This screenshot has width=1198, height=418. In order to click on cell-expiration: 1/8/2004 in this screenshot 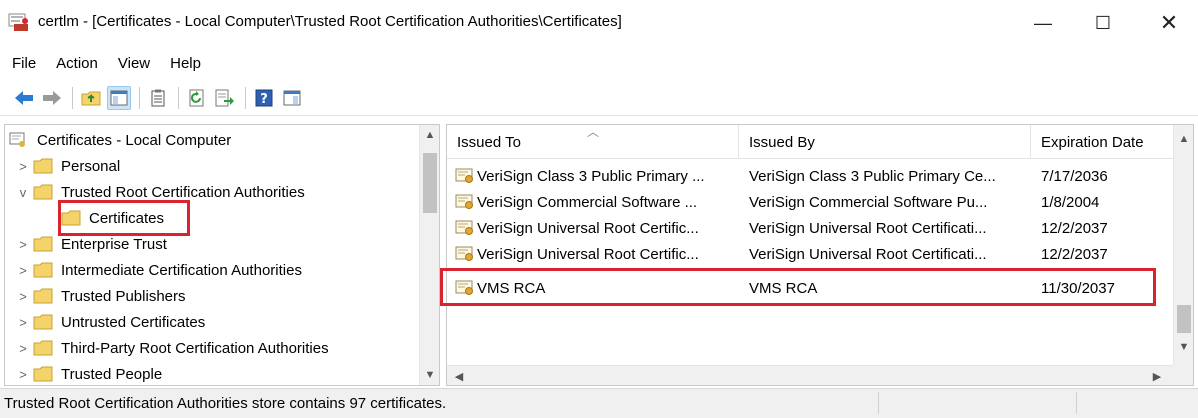, I will do `click(1070, 202)`.